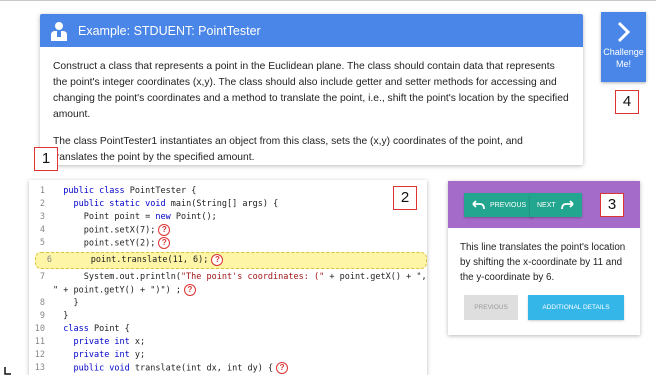 This screenshot has width=656, height=375. What do you see at coordinates (169, 30) in the screenshot?
I see `example-title: Example: STDUENT: PointTester` at bounding box center [169, 30].